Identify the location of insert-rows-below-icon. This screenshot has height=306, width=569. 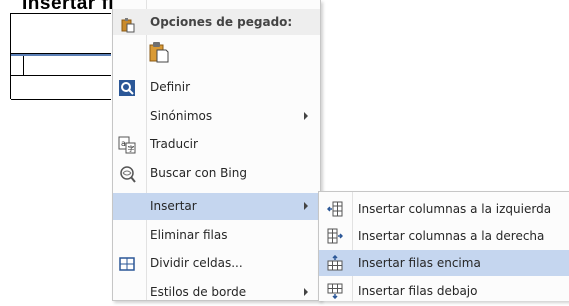
(335, 291).